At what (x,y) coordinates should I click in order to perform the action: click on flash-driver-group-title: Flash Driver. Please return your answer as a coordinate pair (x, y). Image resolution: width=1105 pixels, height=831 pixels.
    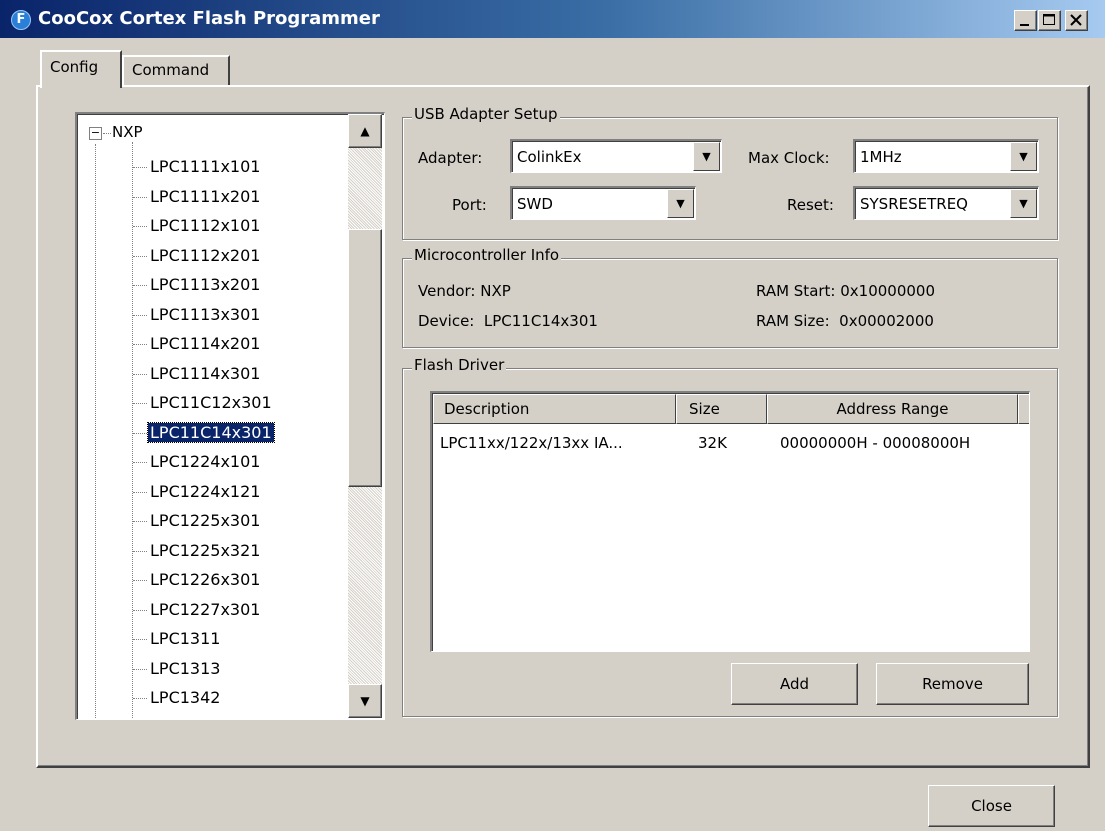
    Looking at the image, I should click on (459, 365).